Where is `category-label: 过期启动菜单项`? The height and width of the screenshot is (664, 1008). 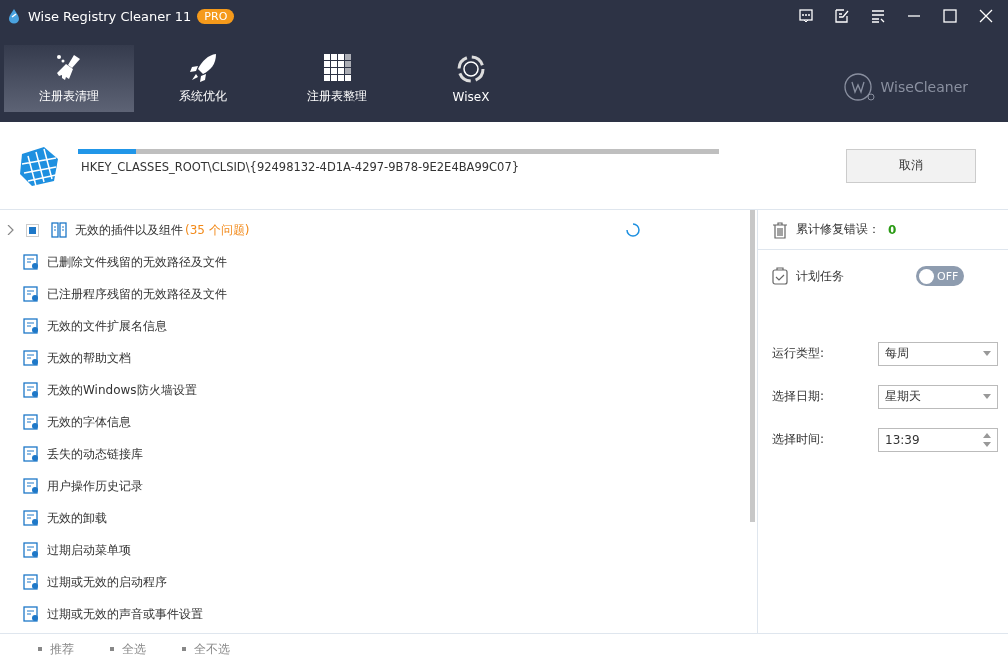 category-label: 过期启动菜单项 is located at coordinates (89, 550).